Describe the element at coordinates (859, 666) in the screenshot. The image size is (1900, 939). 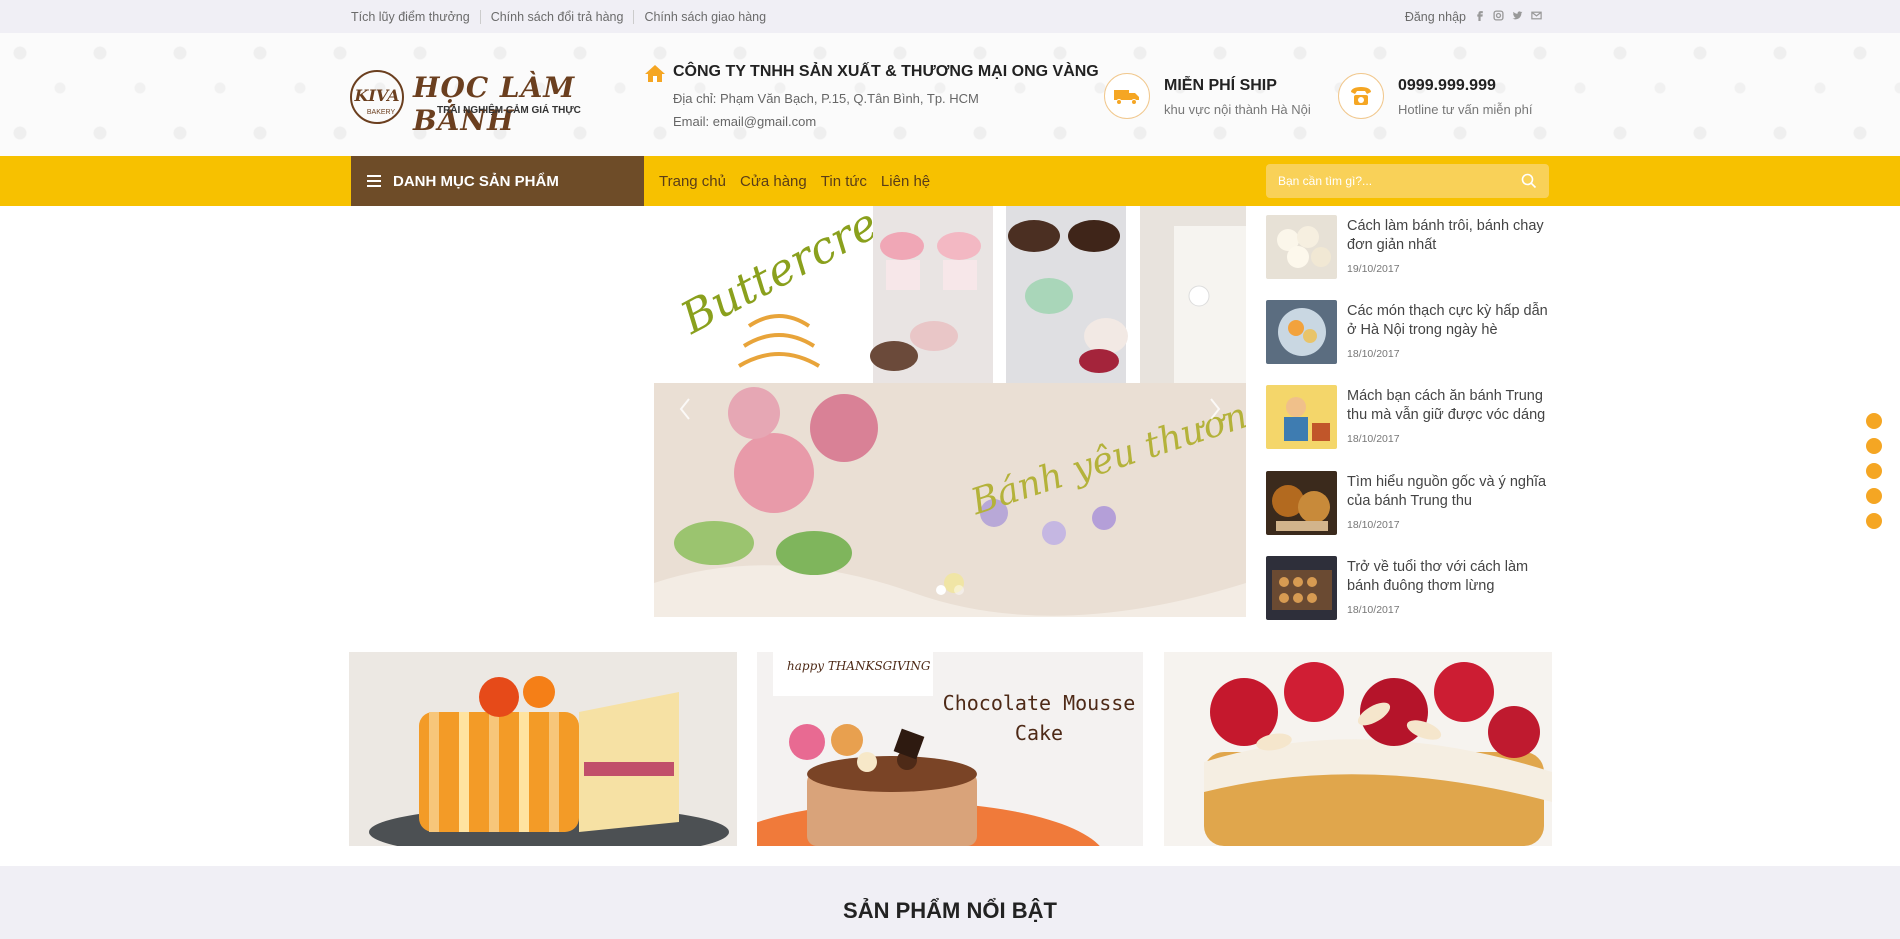
I see `svg-text: happy THANKSGIVING` at that location.